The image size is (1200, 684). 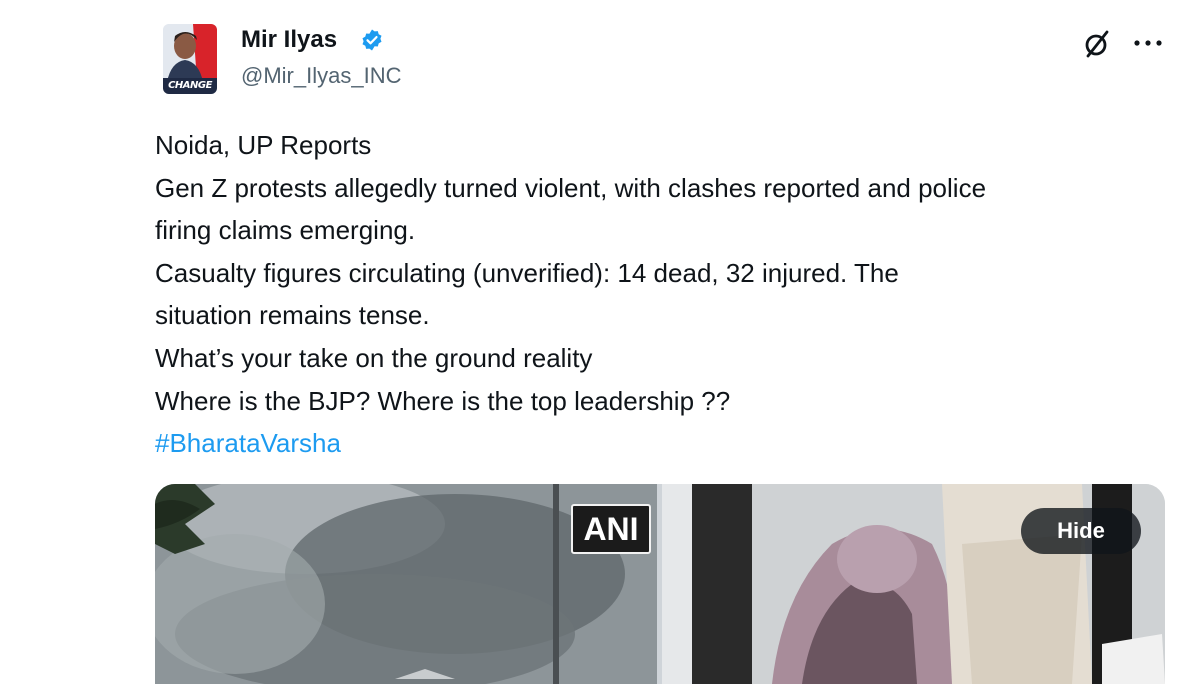 I want to click on verified-badge-icon, so click(x=372, y=40).